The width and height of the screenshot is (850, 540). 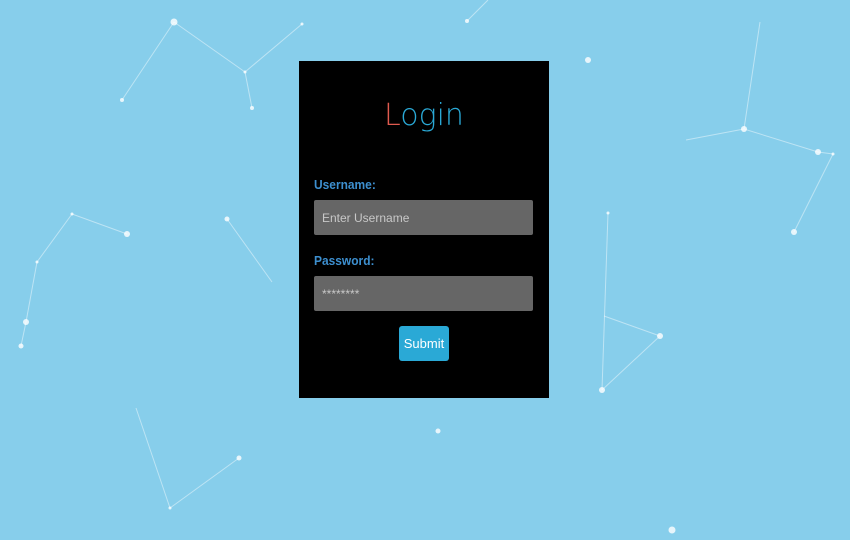 What do you see at coordinates (423, 217) in the screenshot?
I see `username-input` at bounding box center [423, 217].